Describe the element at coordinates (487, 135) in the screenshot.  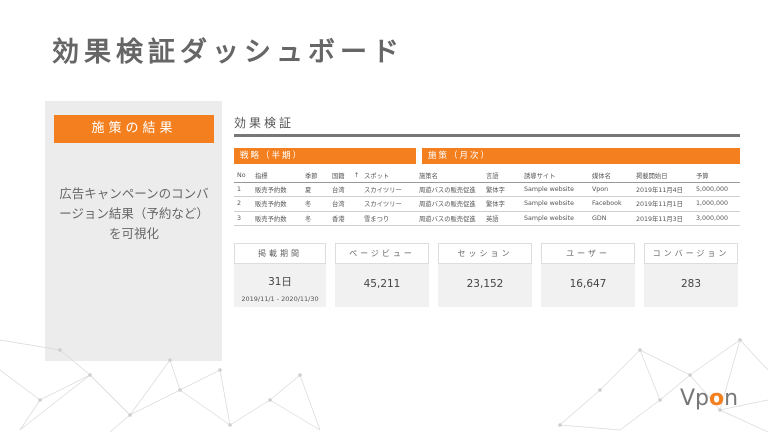
I see `section-divider` at that location.